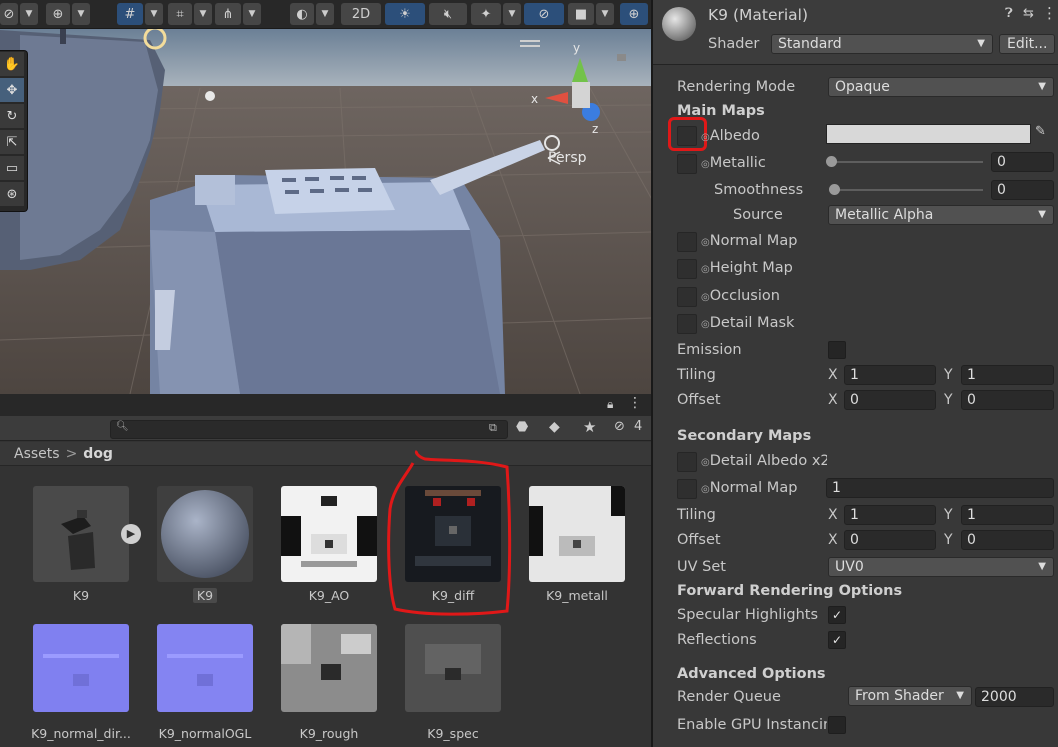 The height and width of the screenshot is (747, 1058). I want to click on smoothness-slider-knob, so click(834, 189).